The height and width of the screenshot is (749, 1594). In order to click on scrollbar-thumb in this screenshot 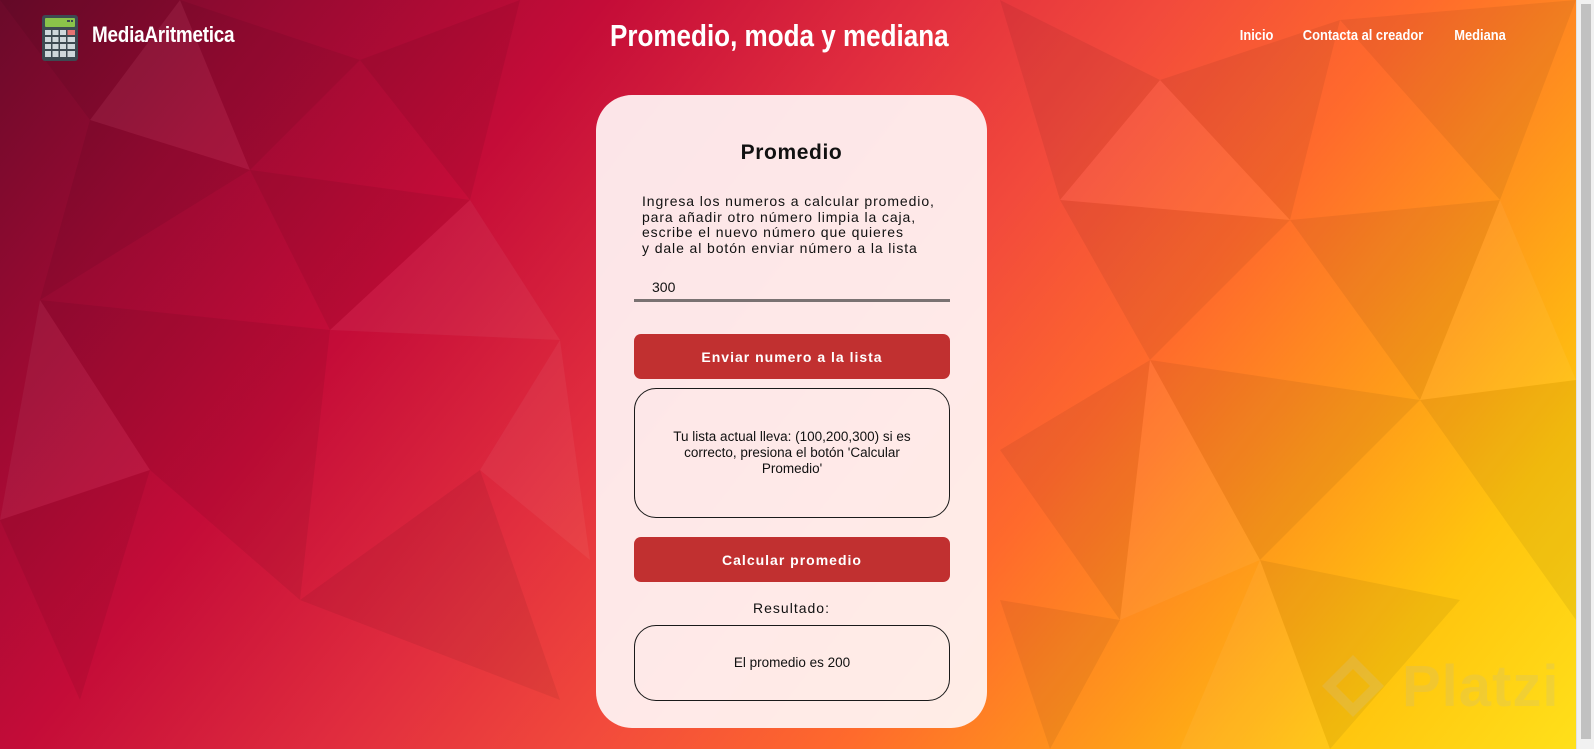, I will do `click(1586, 371)`.